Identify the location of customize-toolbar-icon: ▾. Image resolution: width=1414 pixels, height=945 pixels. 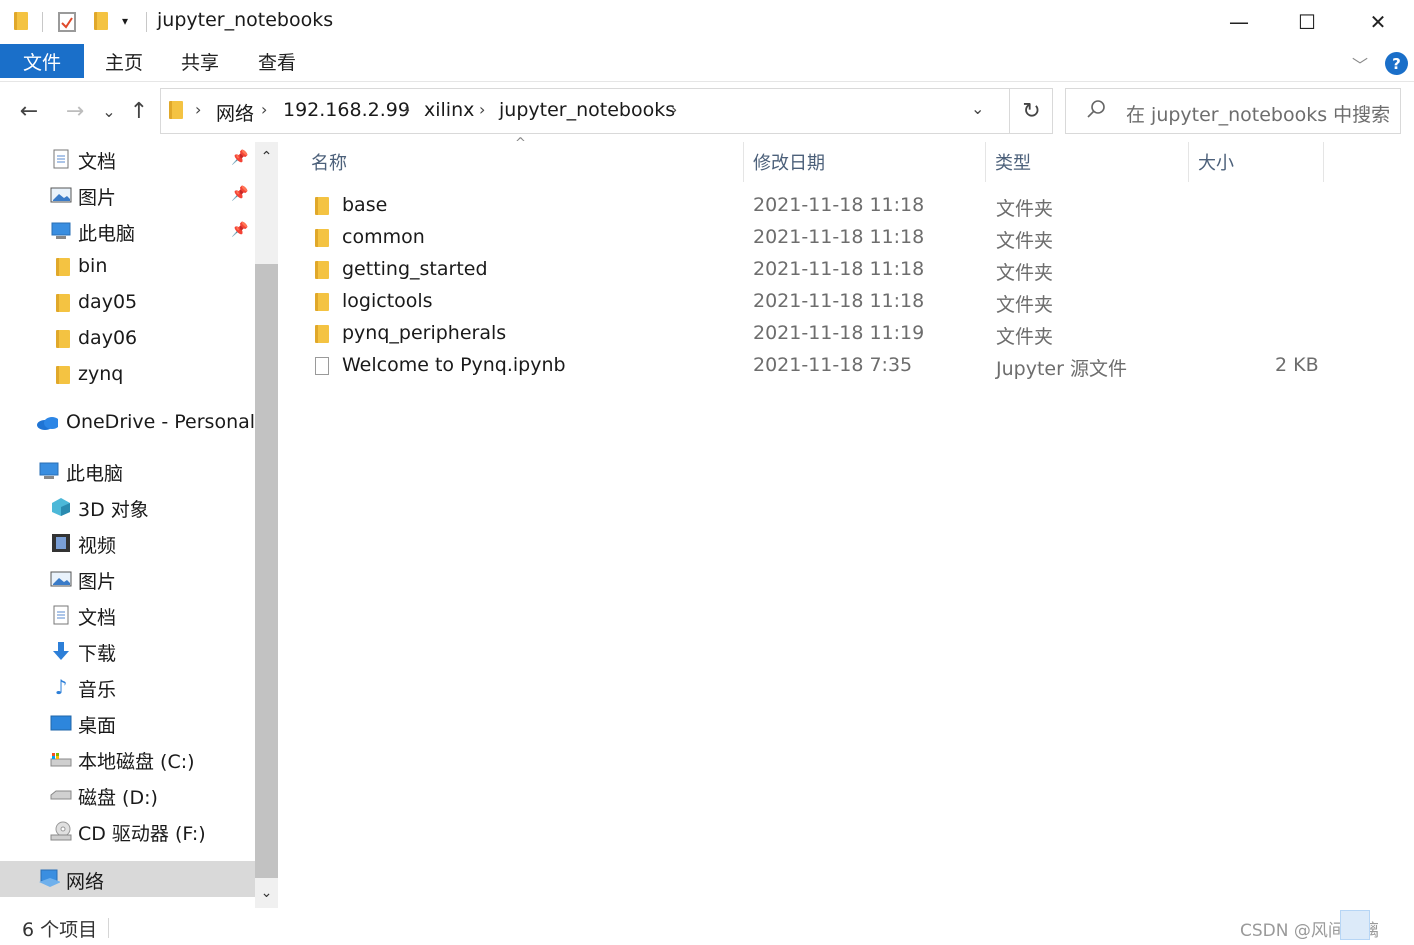
(131, 24).